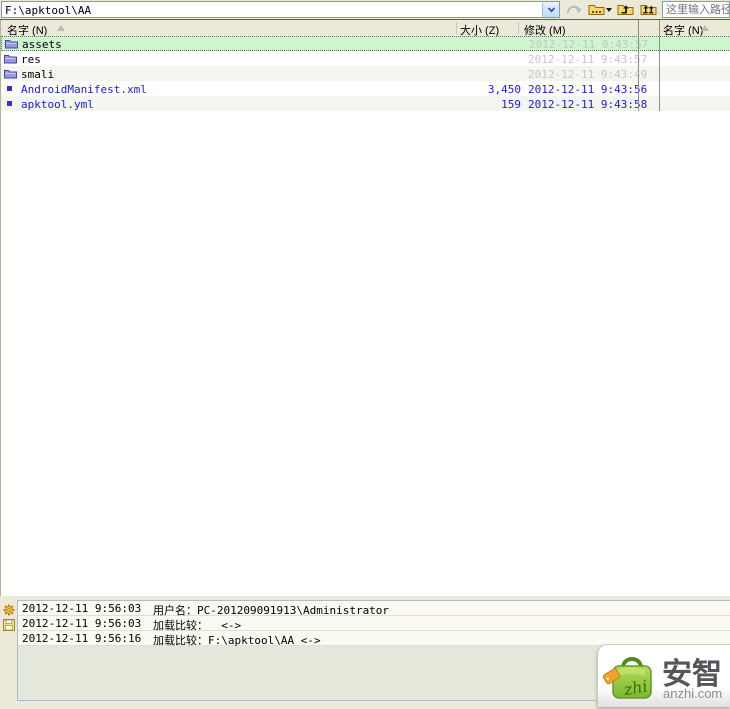 This screenshot has height=709, width=730. What do you see at coordinates (365, 43) in the screenshot?
I see `table-row-assets: assets 2012-12-11 9:43:57` at bounding box center [365, 43].